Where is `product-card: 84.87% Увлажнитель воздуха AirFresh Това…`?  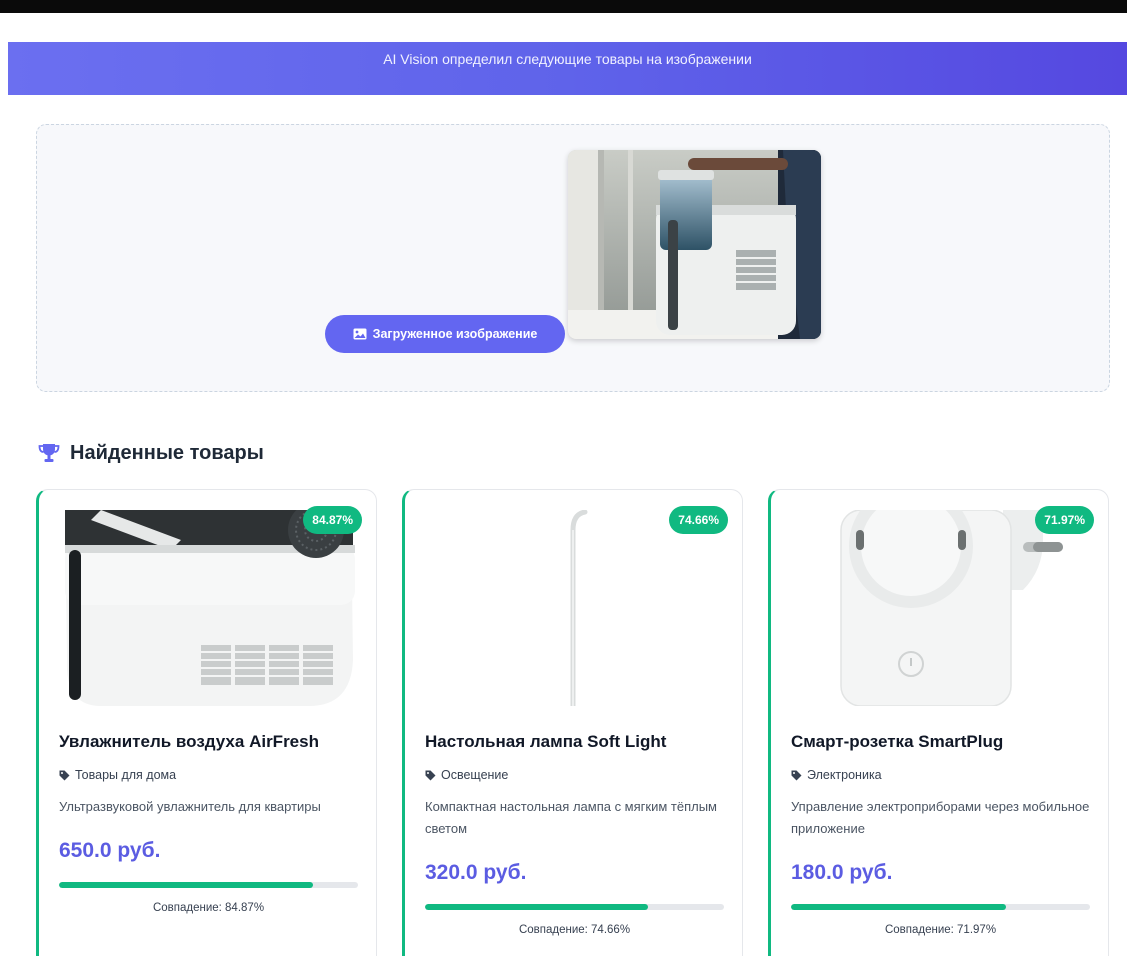 product-card: 84.87% Увлажнитель воздуха AirFresh Това… is located at coordinates (206, 722).